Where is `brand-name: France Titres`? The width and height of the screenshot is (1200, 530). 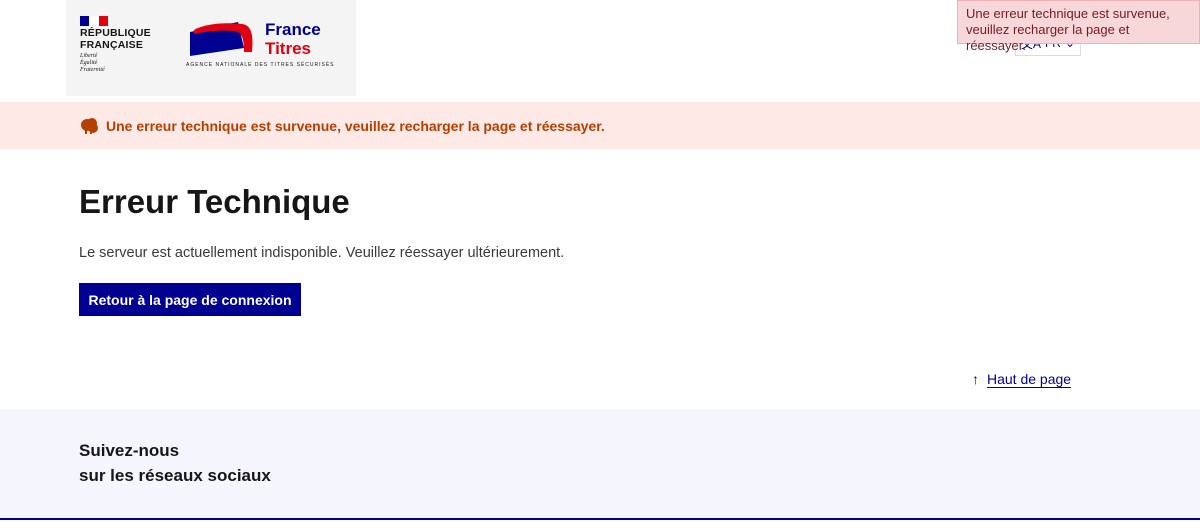
brand-name: France Titres is located at coordinates (293, 39).